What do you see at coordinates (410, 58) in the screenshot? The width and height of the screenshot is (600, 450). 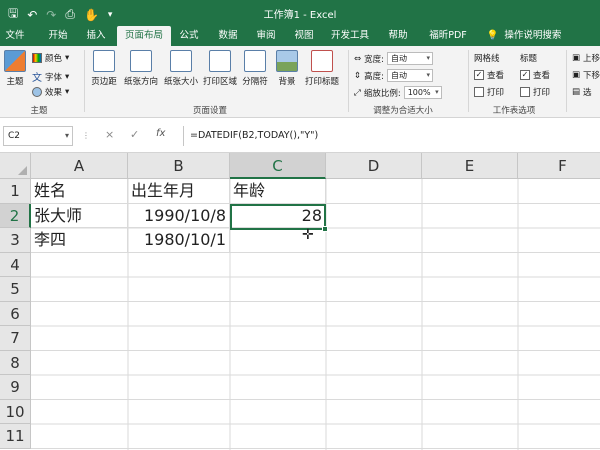 I see `width-dropdown: 自动` at bounding box center [410, 58].